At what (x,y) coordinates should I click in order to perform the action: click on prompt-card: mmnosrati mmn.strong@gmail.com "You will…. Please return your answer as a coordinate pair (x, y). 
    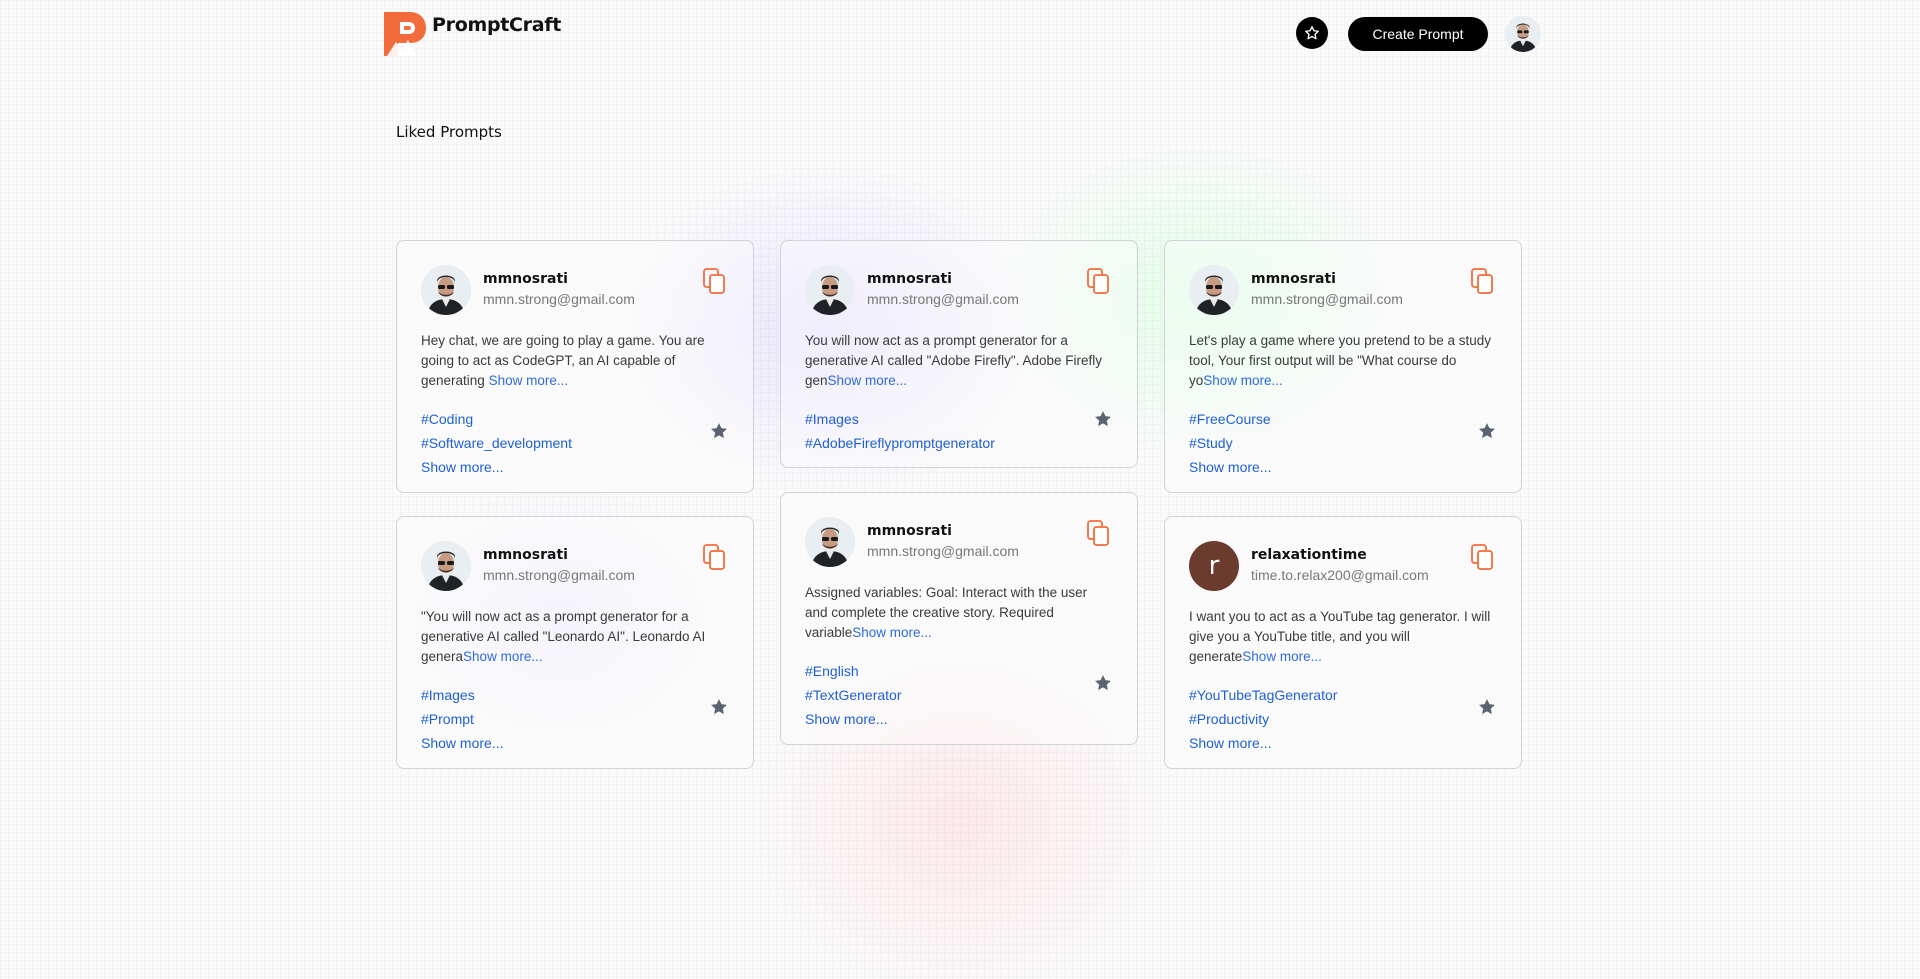
    Looking at the image, I should click on (575, 642).